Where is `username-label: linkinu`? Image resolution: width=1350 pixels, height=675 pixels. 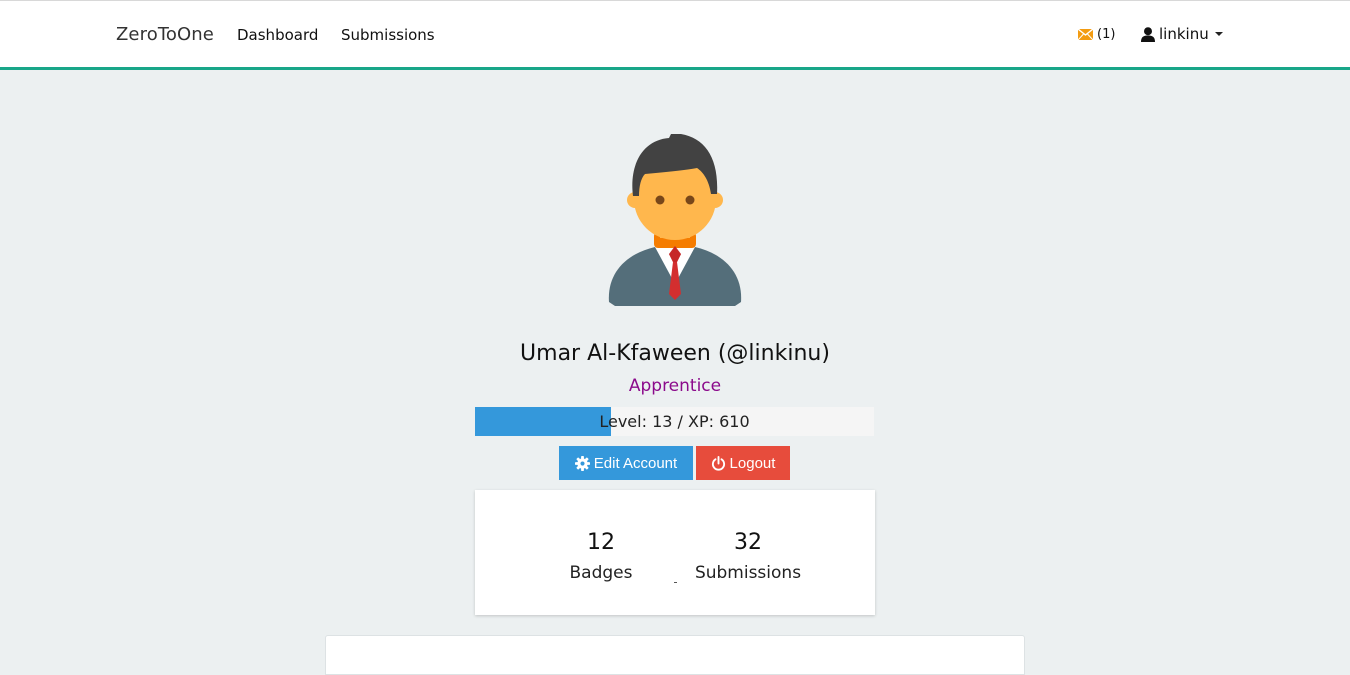 username-label: linkinu is located at coordinates (1184, 34).